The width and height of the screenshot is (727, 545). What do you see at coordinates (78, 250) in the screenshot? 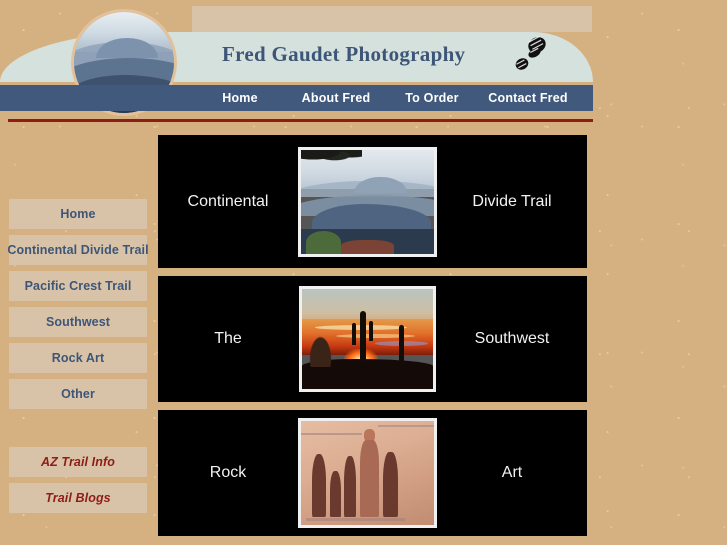
I see `sidebar-item-continental-divide-trail: Continental Divide Trail` at bounding box center [78, 250].